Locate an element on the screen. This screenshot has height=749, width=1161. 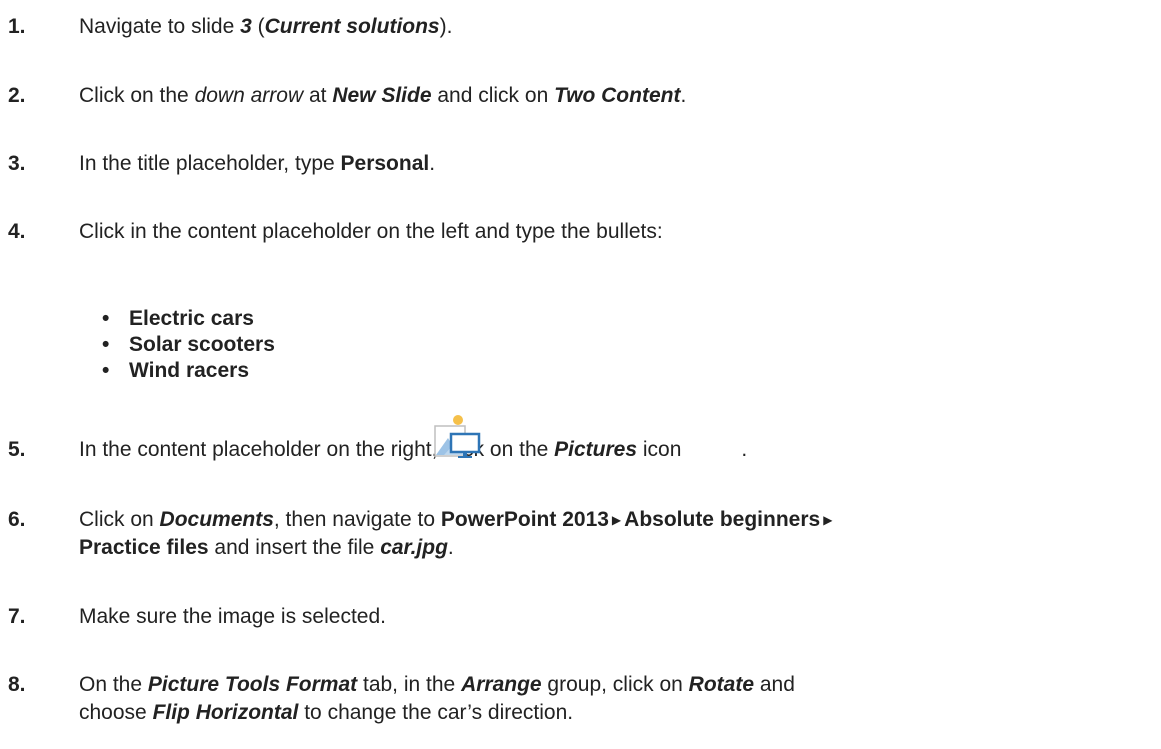
step-number: 7. is located at coordinates (17, 616).